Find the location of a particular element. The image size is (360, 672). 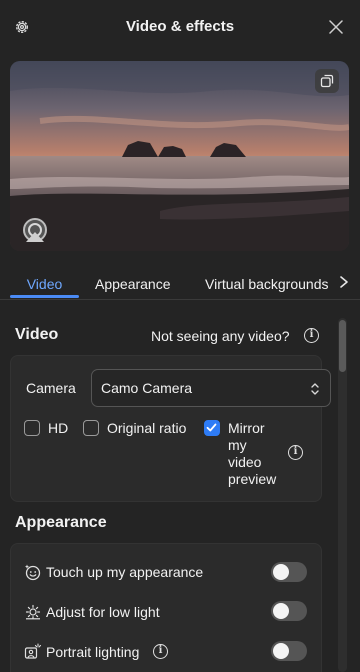

close-icon is located at coordinates (336, 27).